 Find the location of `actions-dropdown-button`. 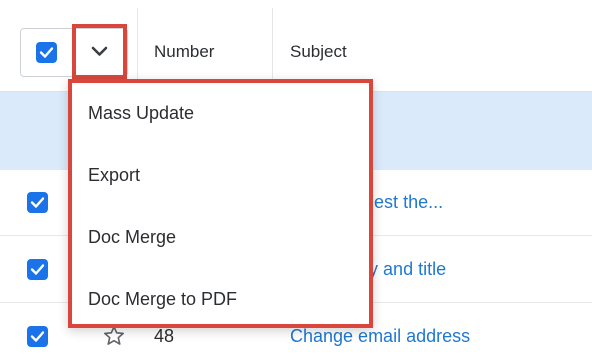

actions-dropdown-button is located at coordinates (99, 51).